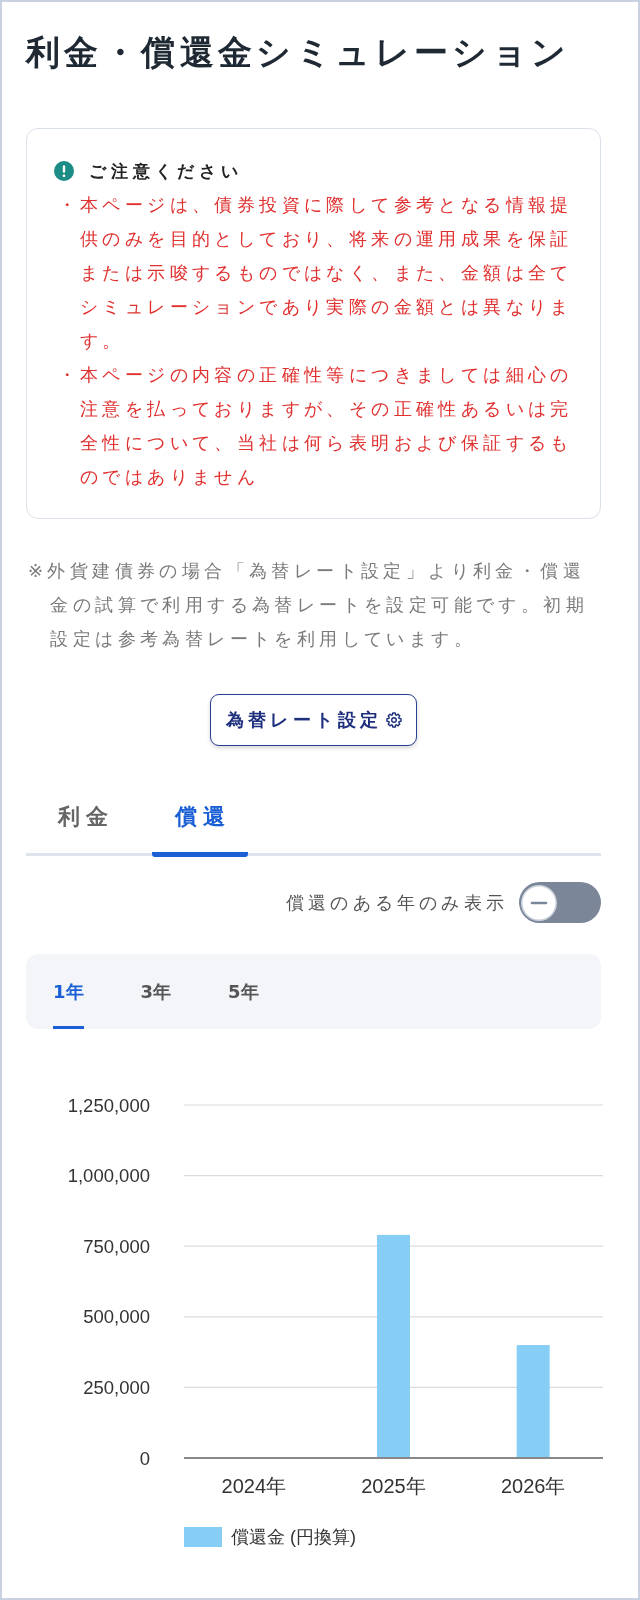  I want to click on period-tab: 3年, so click(156, 991).